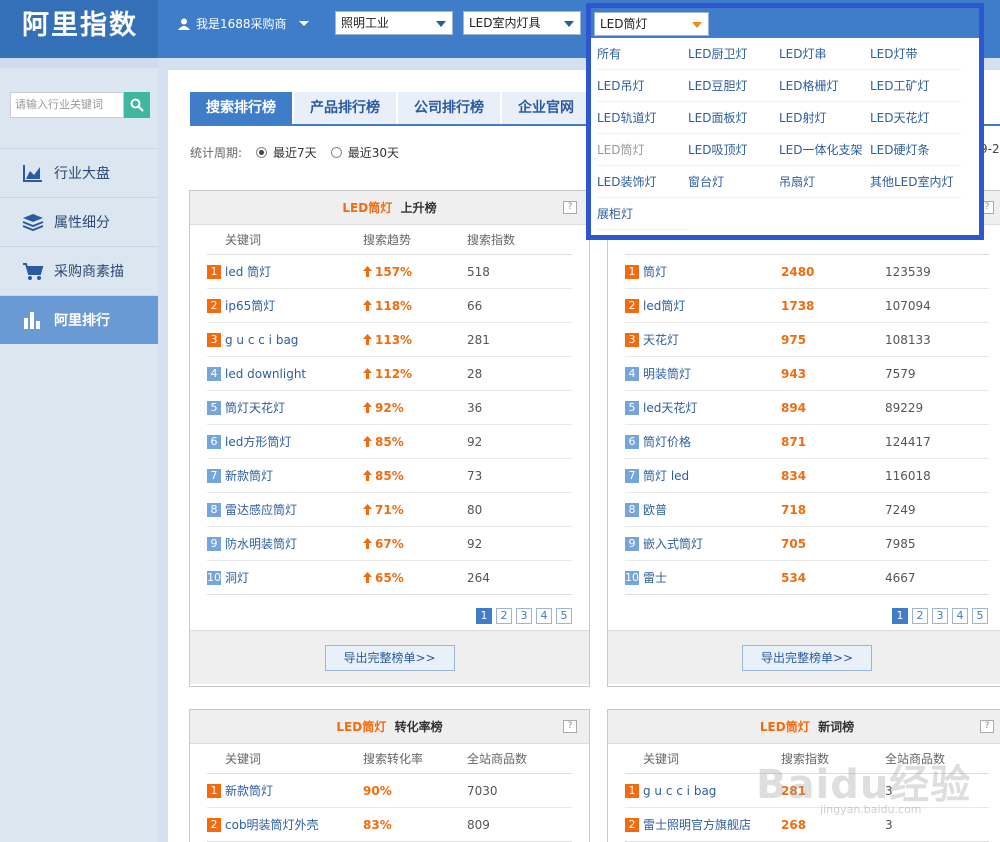 This screenshot has width=1000, height=842. I want to click on subcategory-option: LED吸顶灯, so click(733, 150).